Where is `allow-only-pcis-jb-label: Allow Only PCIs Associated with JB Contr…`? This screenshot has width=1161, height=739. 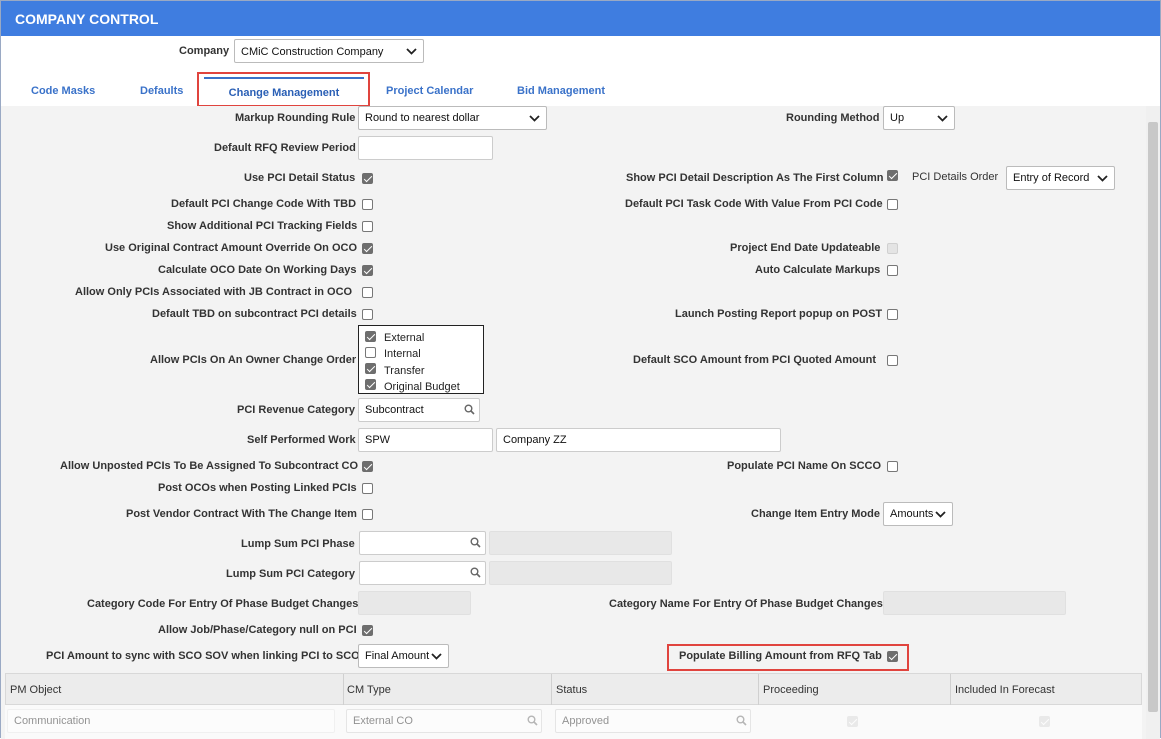
allow-only-pcis-jb-label: Allow Only PCIs Associated with JB Contr… is located at coordinates (214, 292).